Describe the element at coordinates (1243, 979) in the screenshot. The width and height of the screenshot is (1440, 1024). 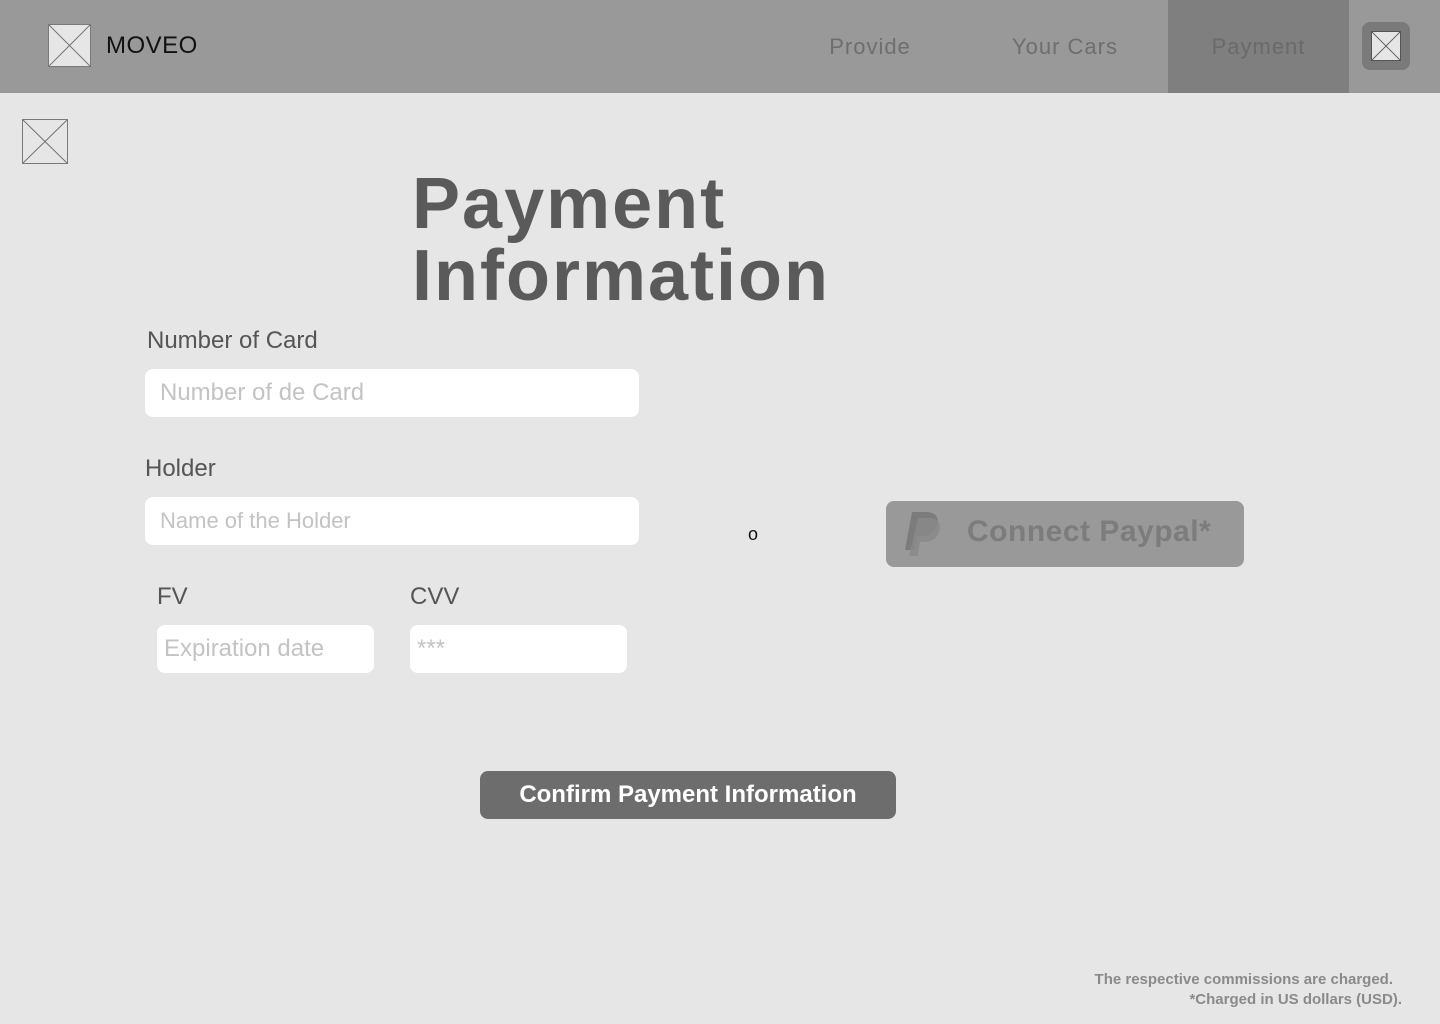
I see `footnote-commissions: The respective commissions are charged.` at that location.